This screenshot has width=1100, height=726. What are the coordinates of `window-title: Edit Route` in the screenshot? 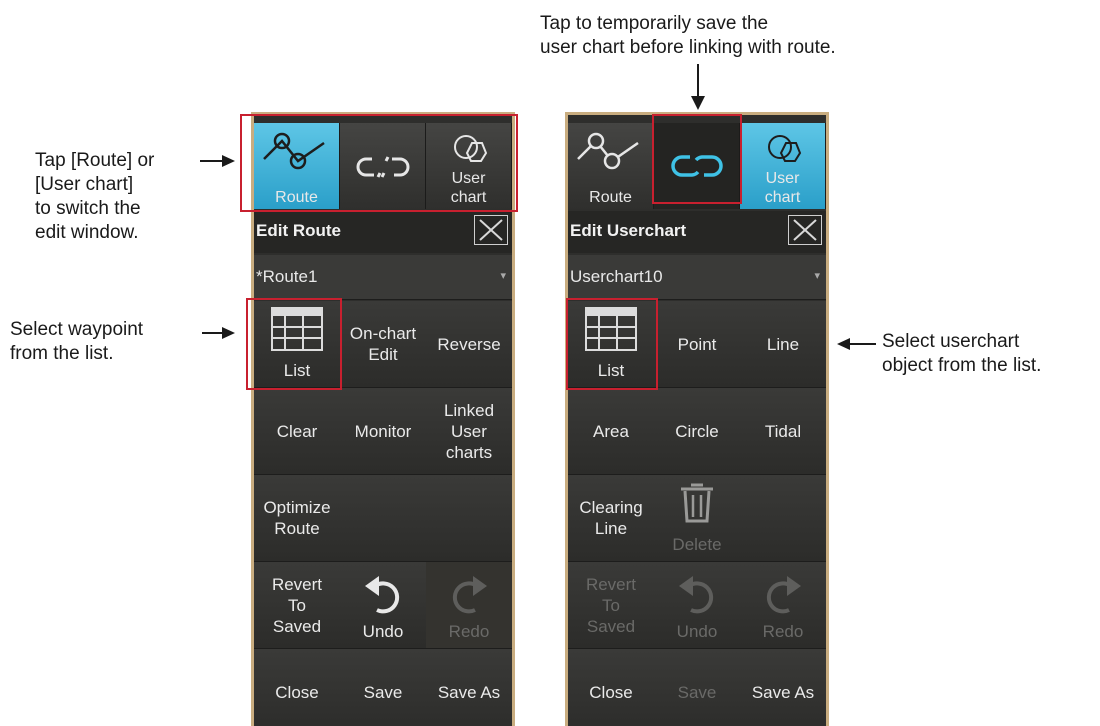 It's located at (298, 230).